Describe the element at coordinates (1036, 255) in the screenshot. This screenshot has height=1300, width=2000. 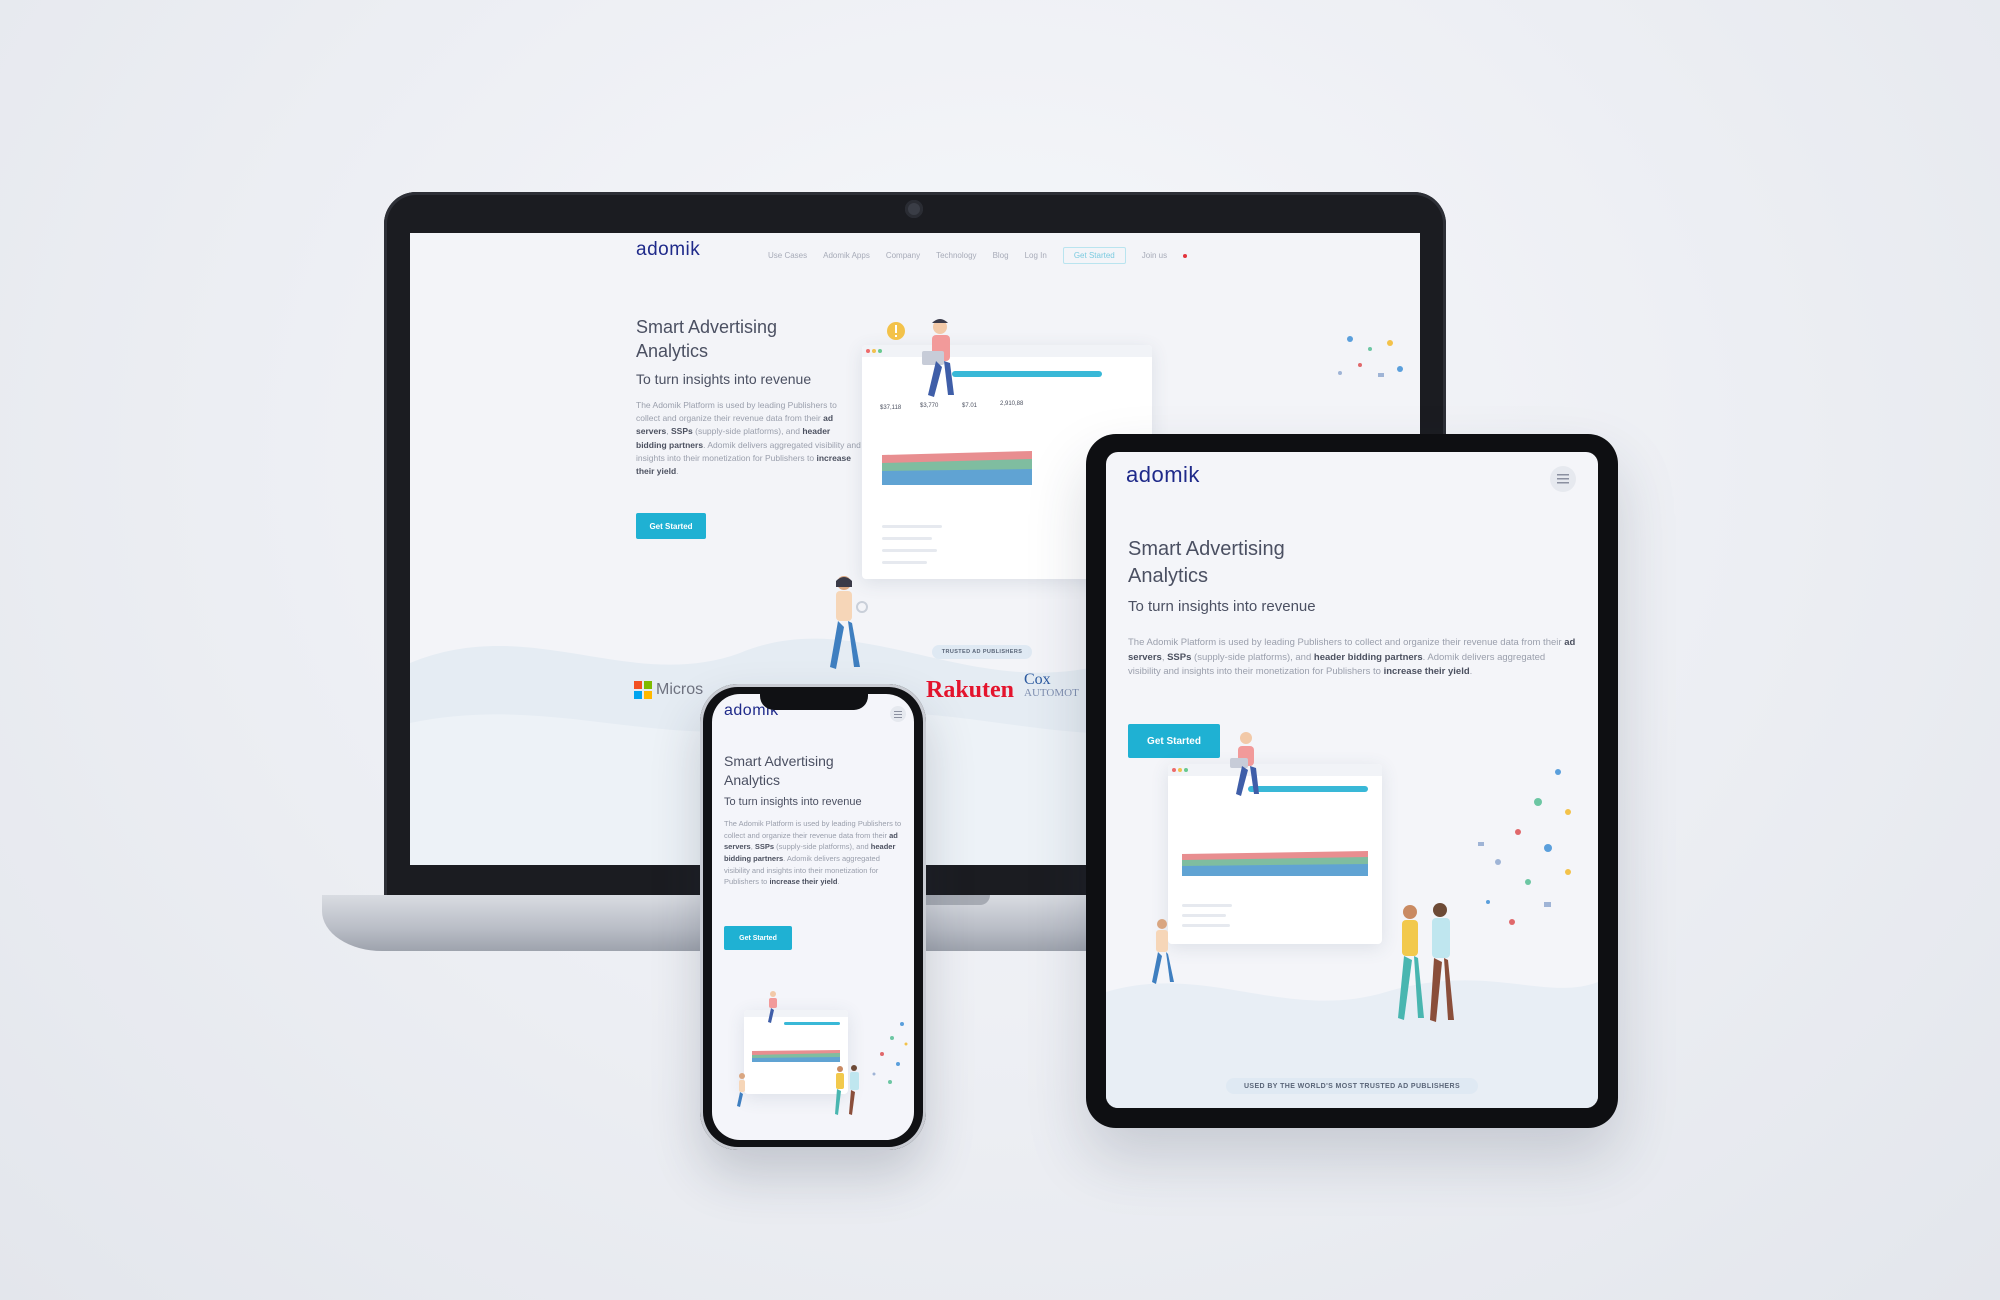
I see `nav-item-log-in: Log In` at that location.